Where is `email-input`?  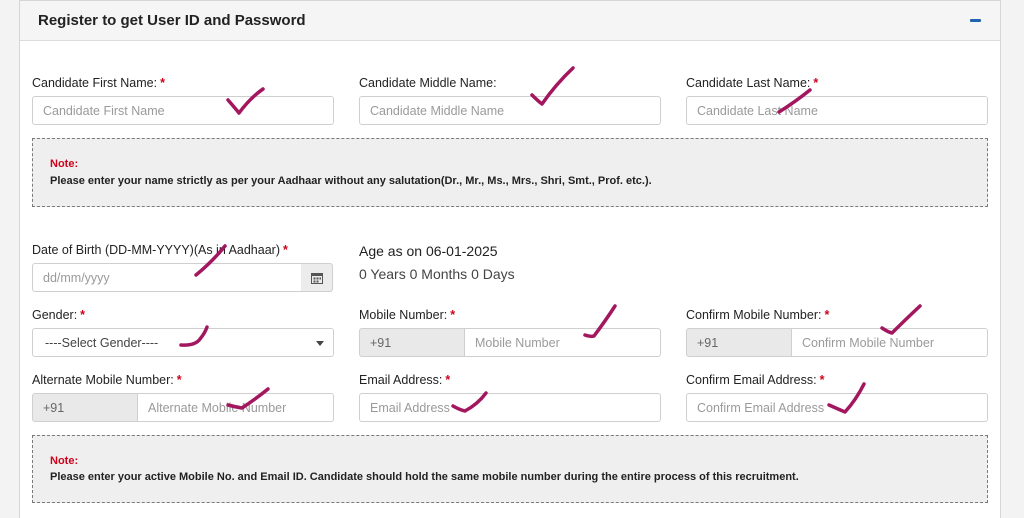 email-input is located at coordinates (510, 407).